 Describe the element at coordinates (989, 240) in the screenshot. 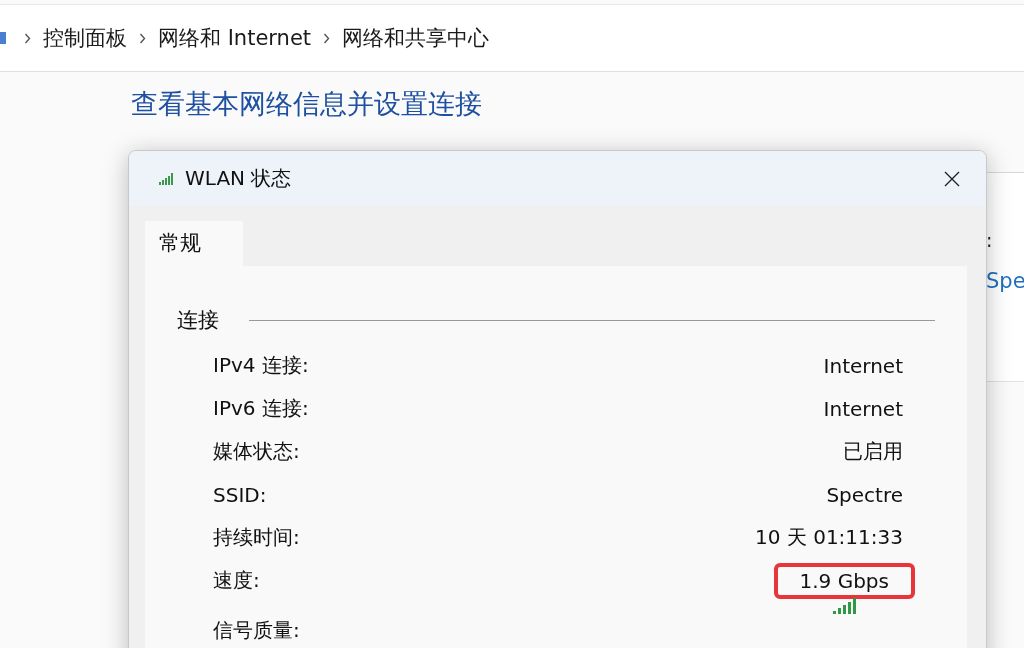

I see `panel-label: :` at that location.